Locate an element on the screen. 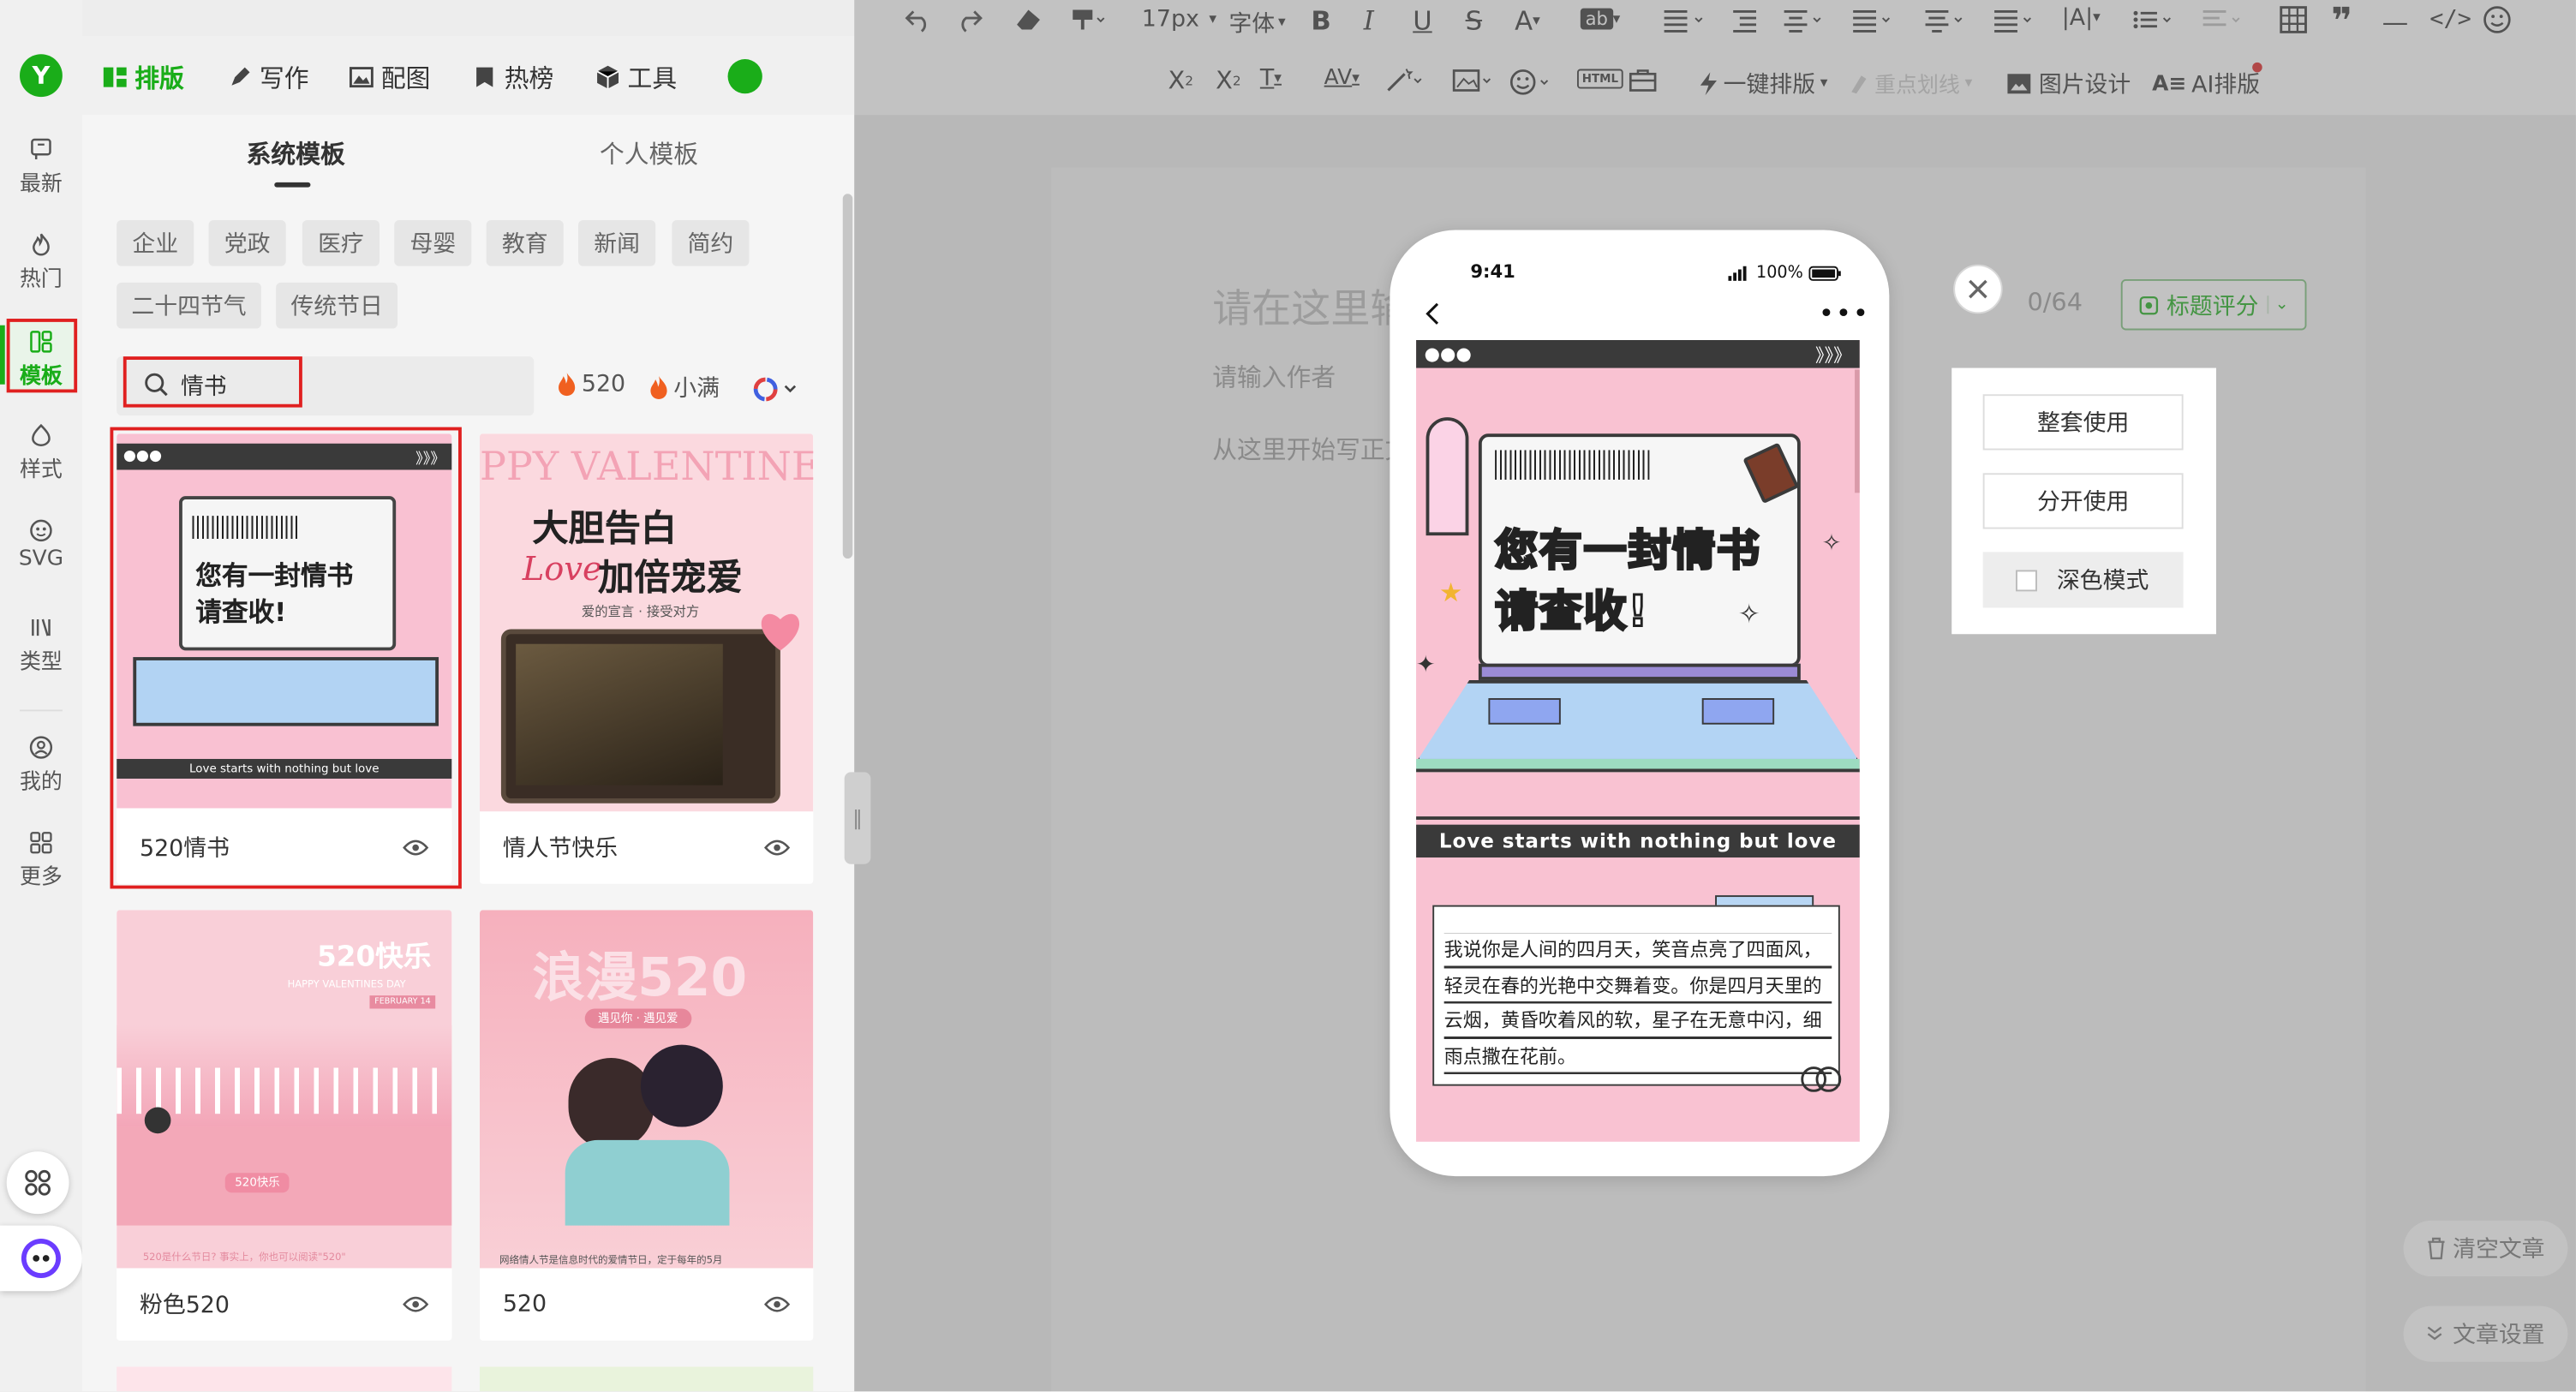 This screenshot has width=2576, height=1392. sparkle-icon: ✦ is located at coordinates (1426, 665).